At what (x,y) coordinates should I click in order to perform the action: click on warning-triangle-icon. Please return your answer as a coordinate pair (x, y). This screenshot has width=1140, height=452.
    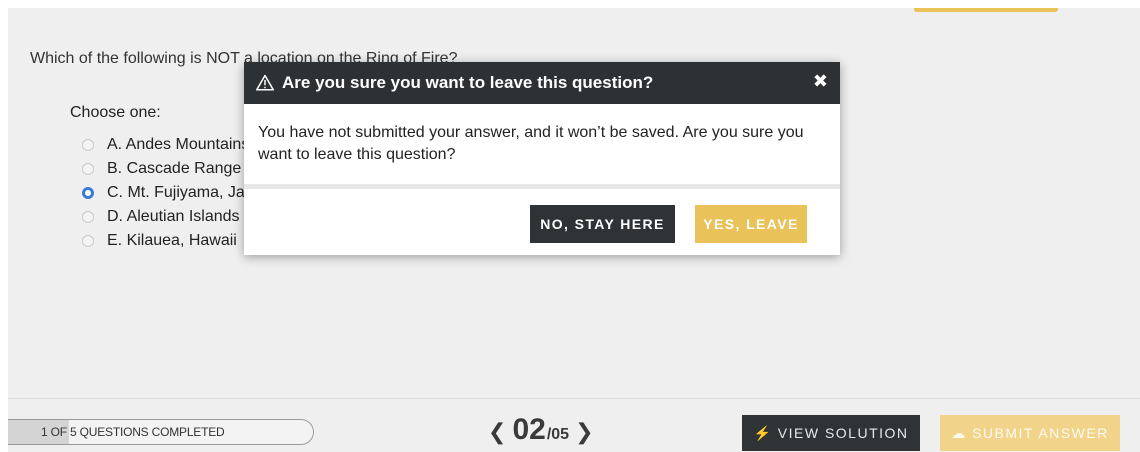
    Looking at the image, I should click on (265, 82).